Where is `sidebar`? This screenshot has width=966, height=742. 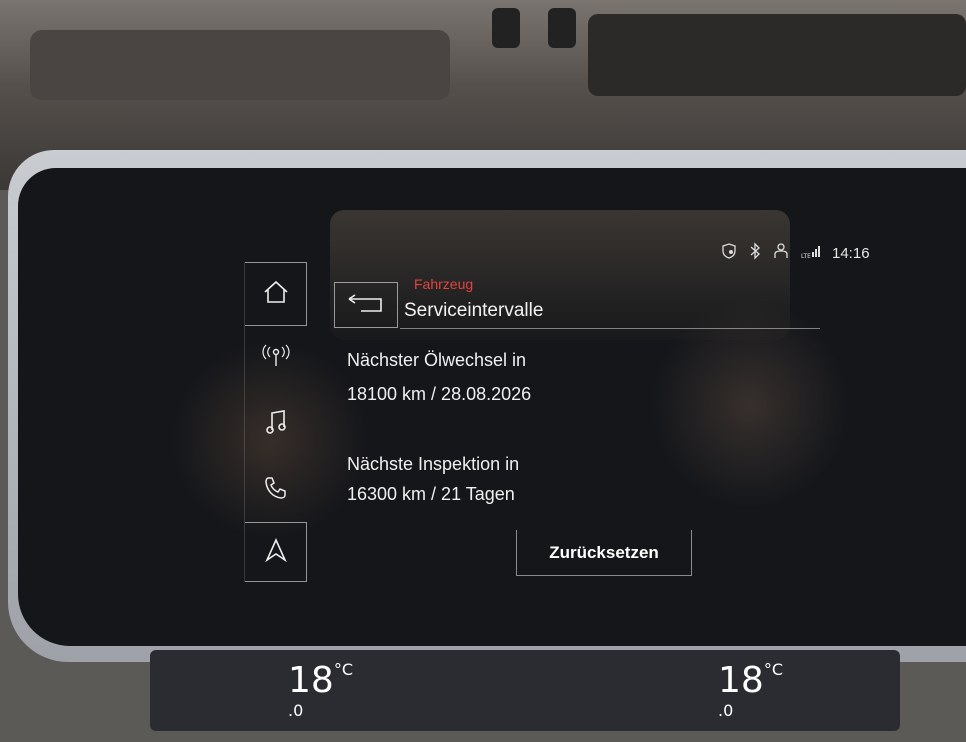
sidebar is located at coordinates (275, 422).